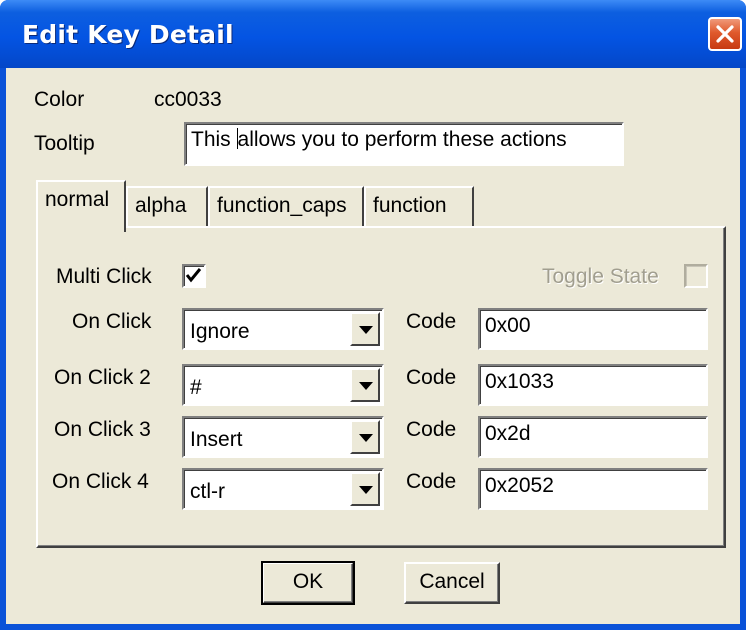 This screenshot has width=746, height=630. I want to click on on-click-2-label: On Click 2, so click(102, 377).